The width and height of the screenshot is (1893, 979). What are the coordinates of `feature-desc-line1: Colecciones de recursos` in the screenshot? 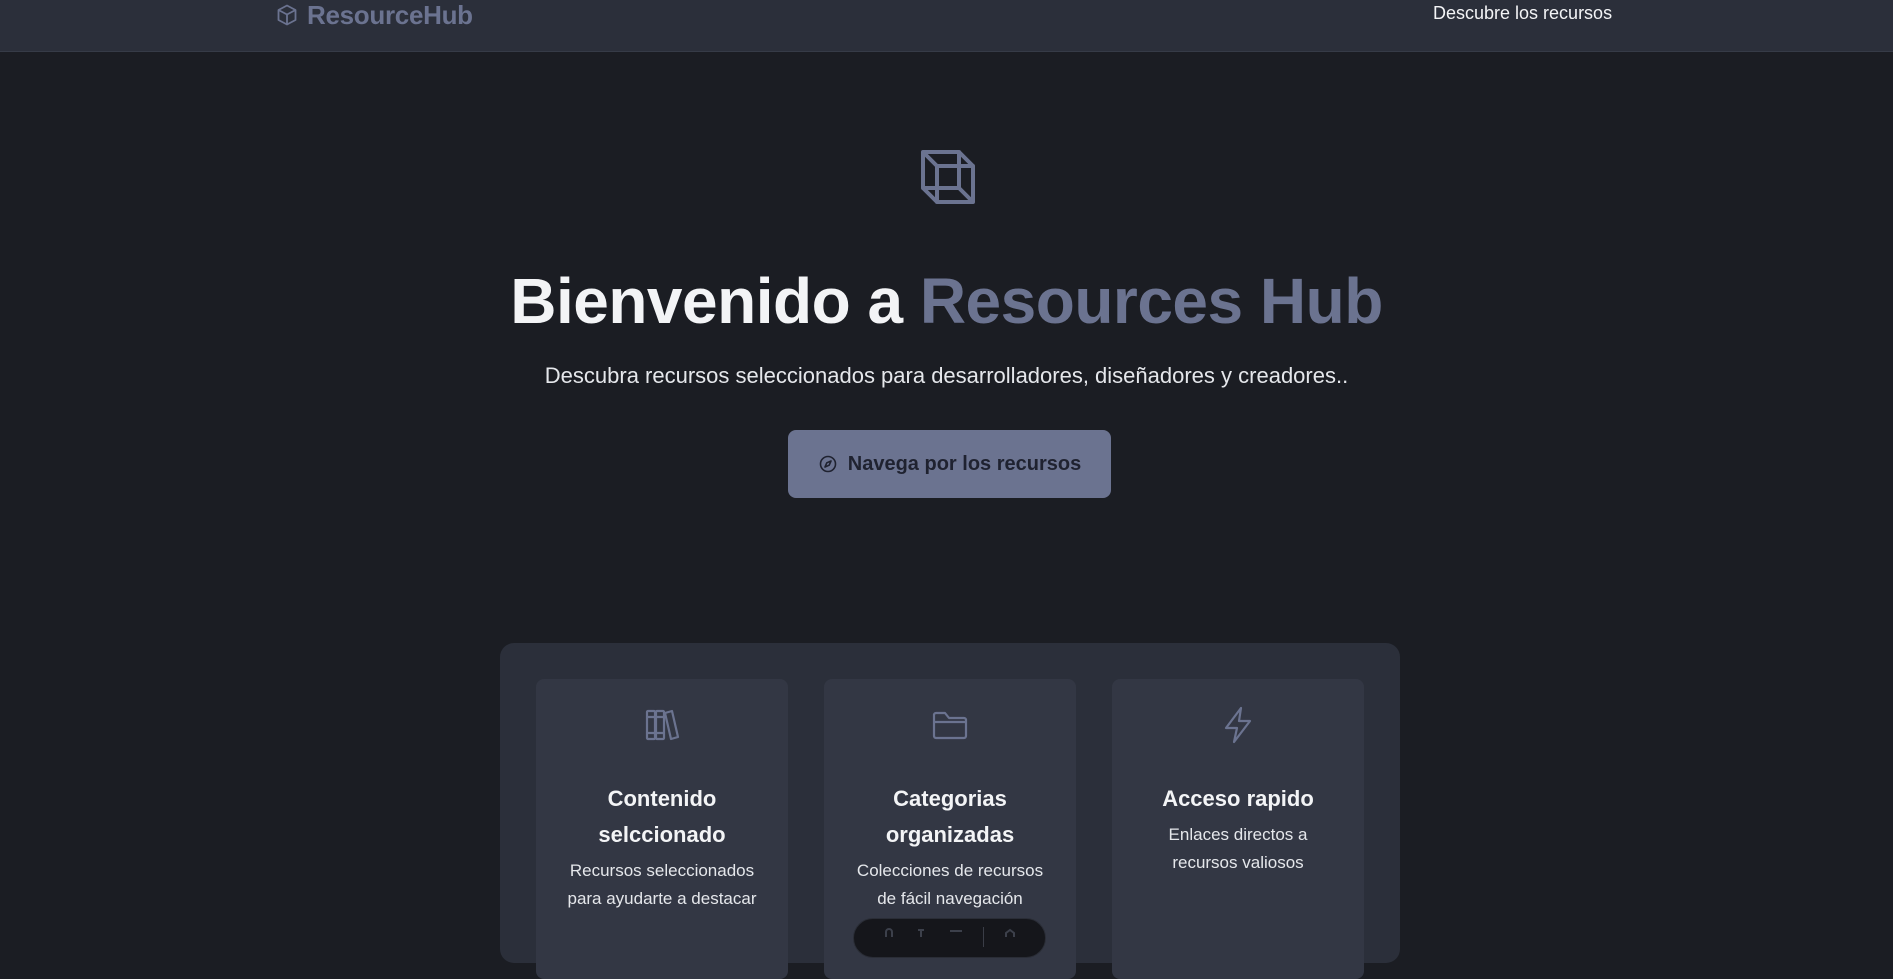 It's located at (950, 870).